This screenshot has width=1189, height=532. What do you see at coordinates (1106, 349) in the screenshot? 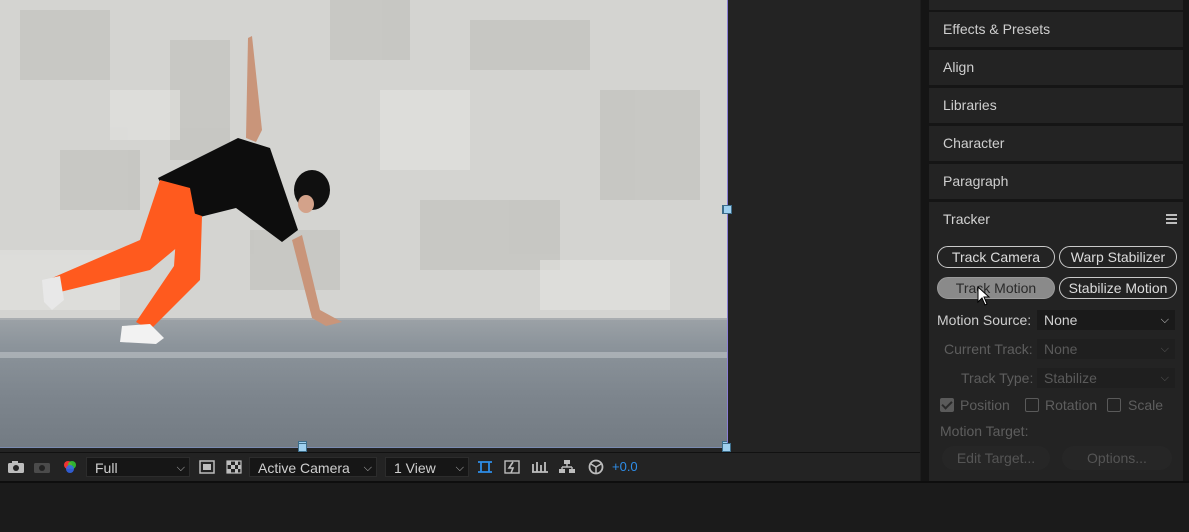
I see `current-track-dropdown: None ⌵` at bounding box center [1106, 349].